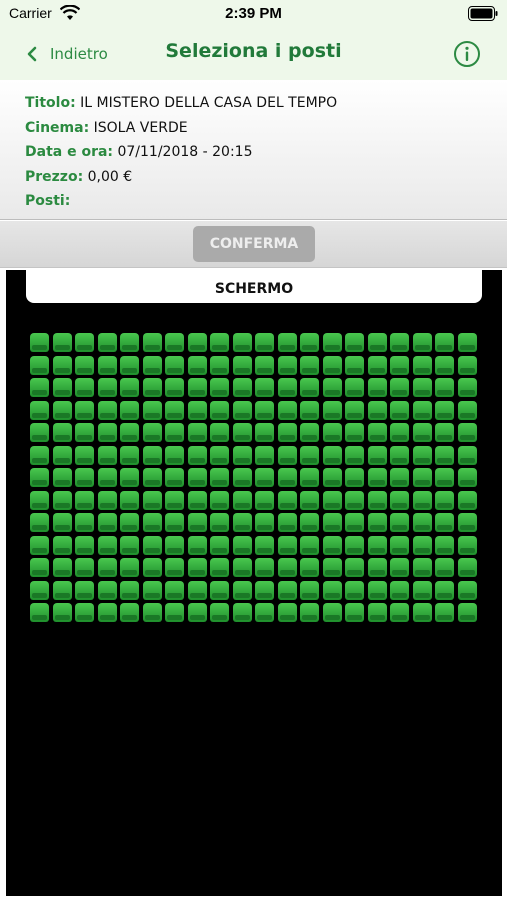  I want to click on confirm-button: CONFERMA, so click(254, 244).